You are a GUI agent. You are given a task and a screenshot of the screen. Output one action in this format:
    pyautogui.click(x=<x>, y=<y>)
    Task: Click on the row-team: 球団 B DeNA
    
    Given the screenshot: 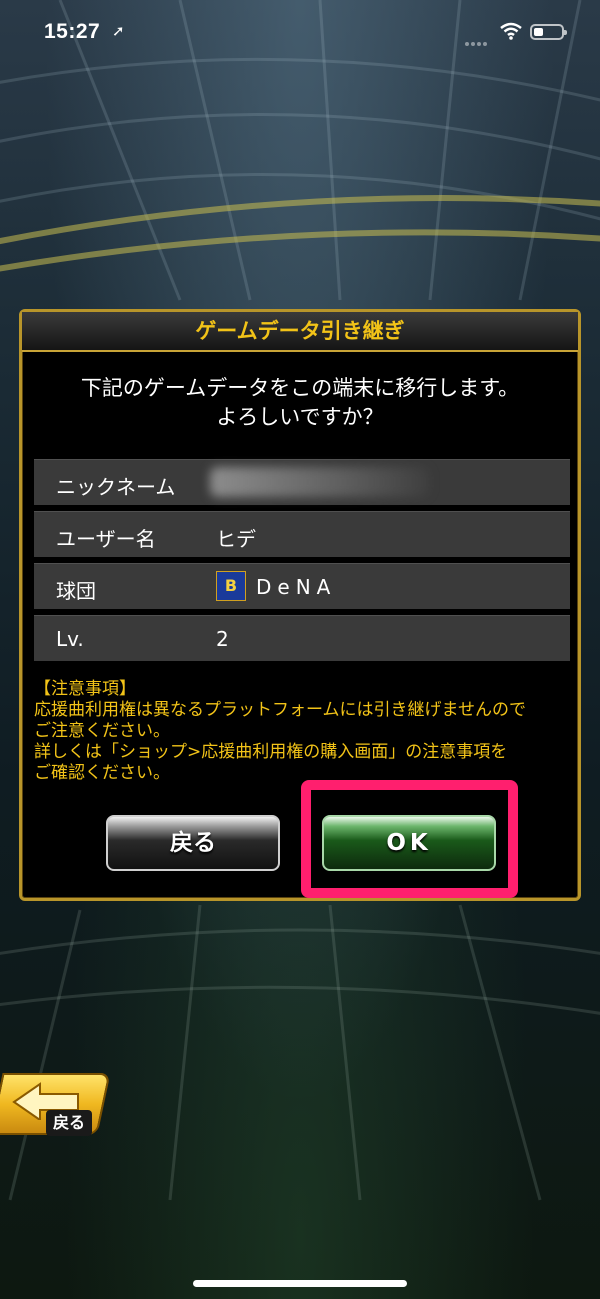 What is the action you would take?
    pyautogui.click(x=302, y=586)
    